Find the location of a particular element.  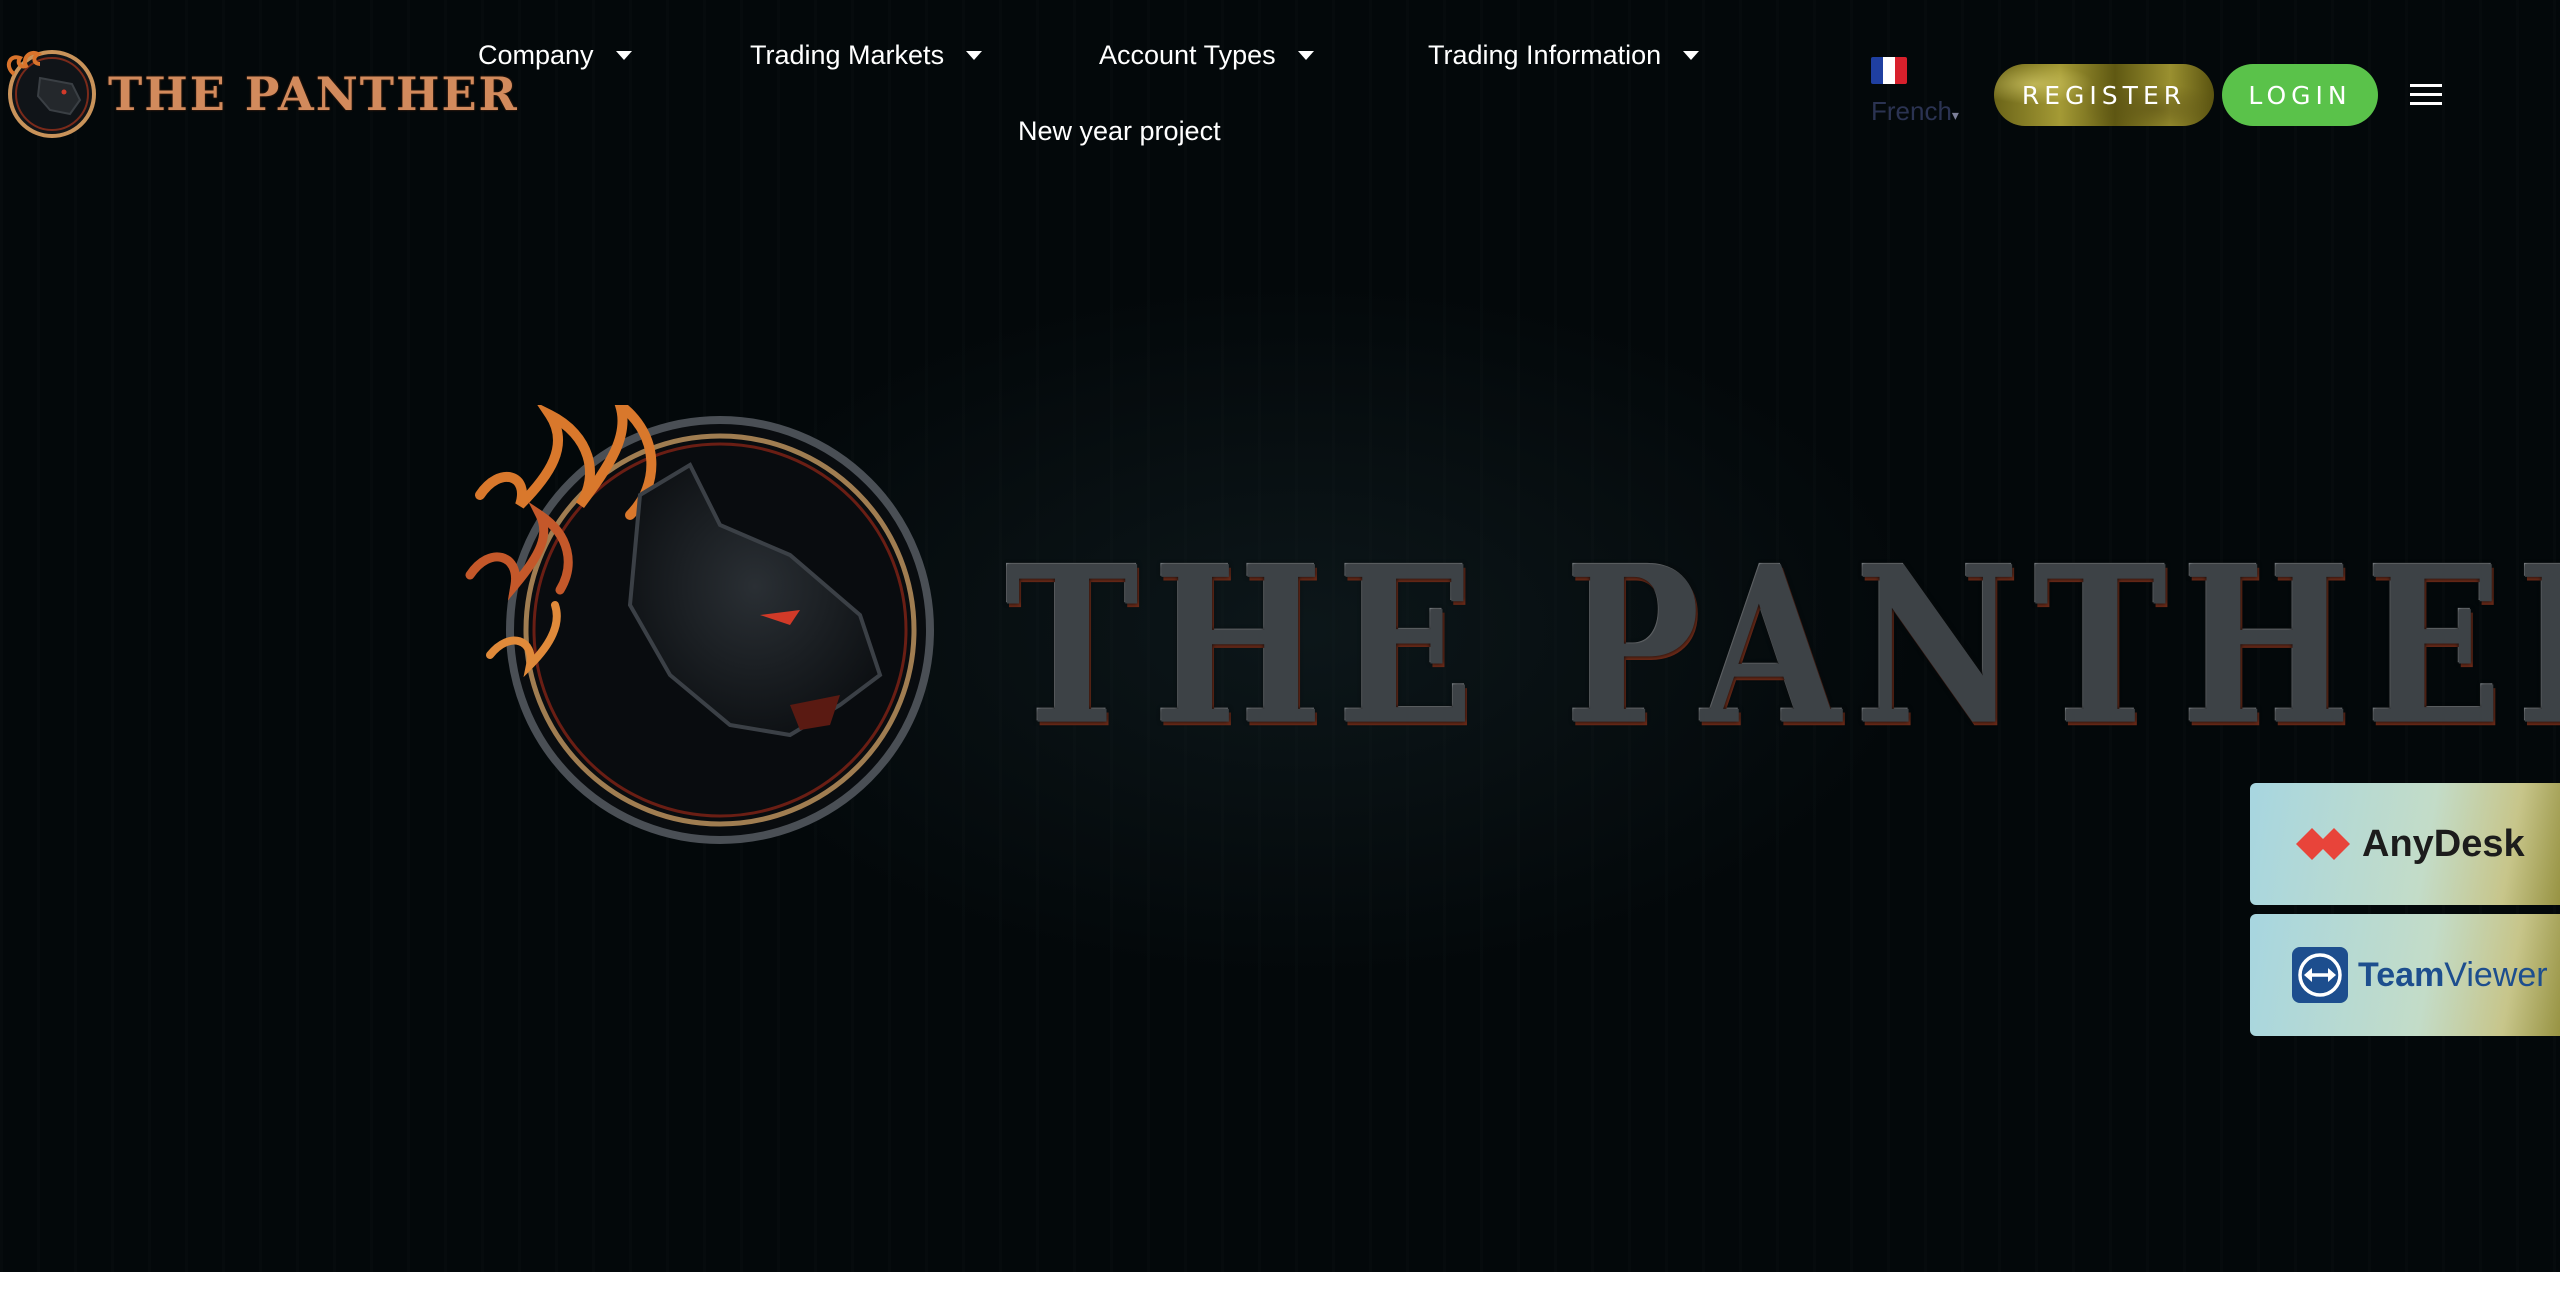

login-button: LOGIN is located at coordinates (2300, 95).